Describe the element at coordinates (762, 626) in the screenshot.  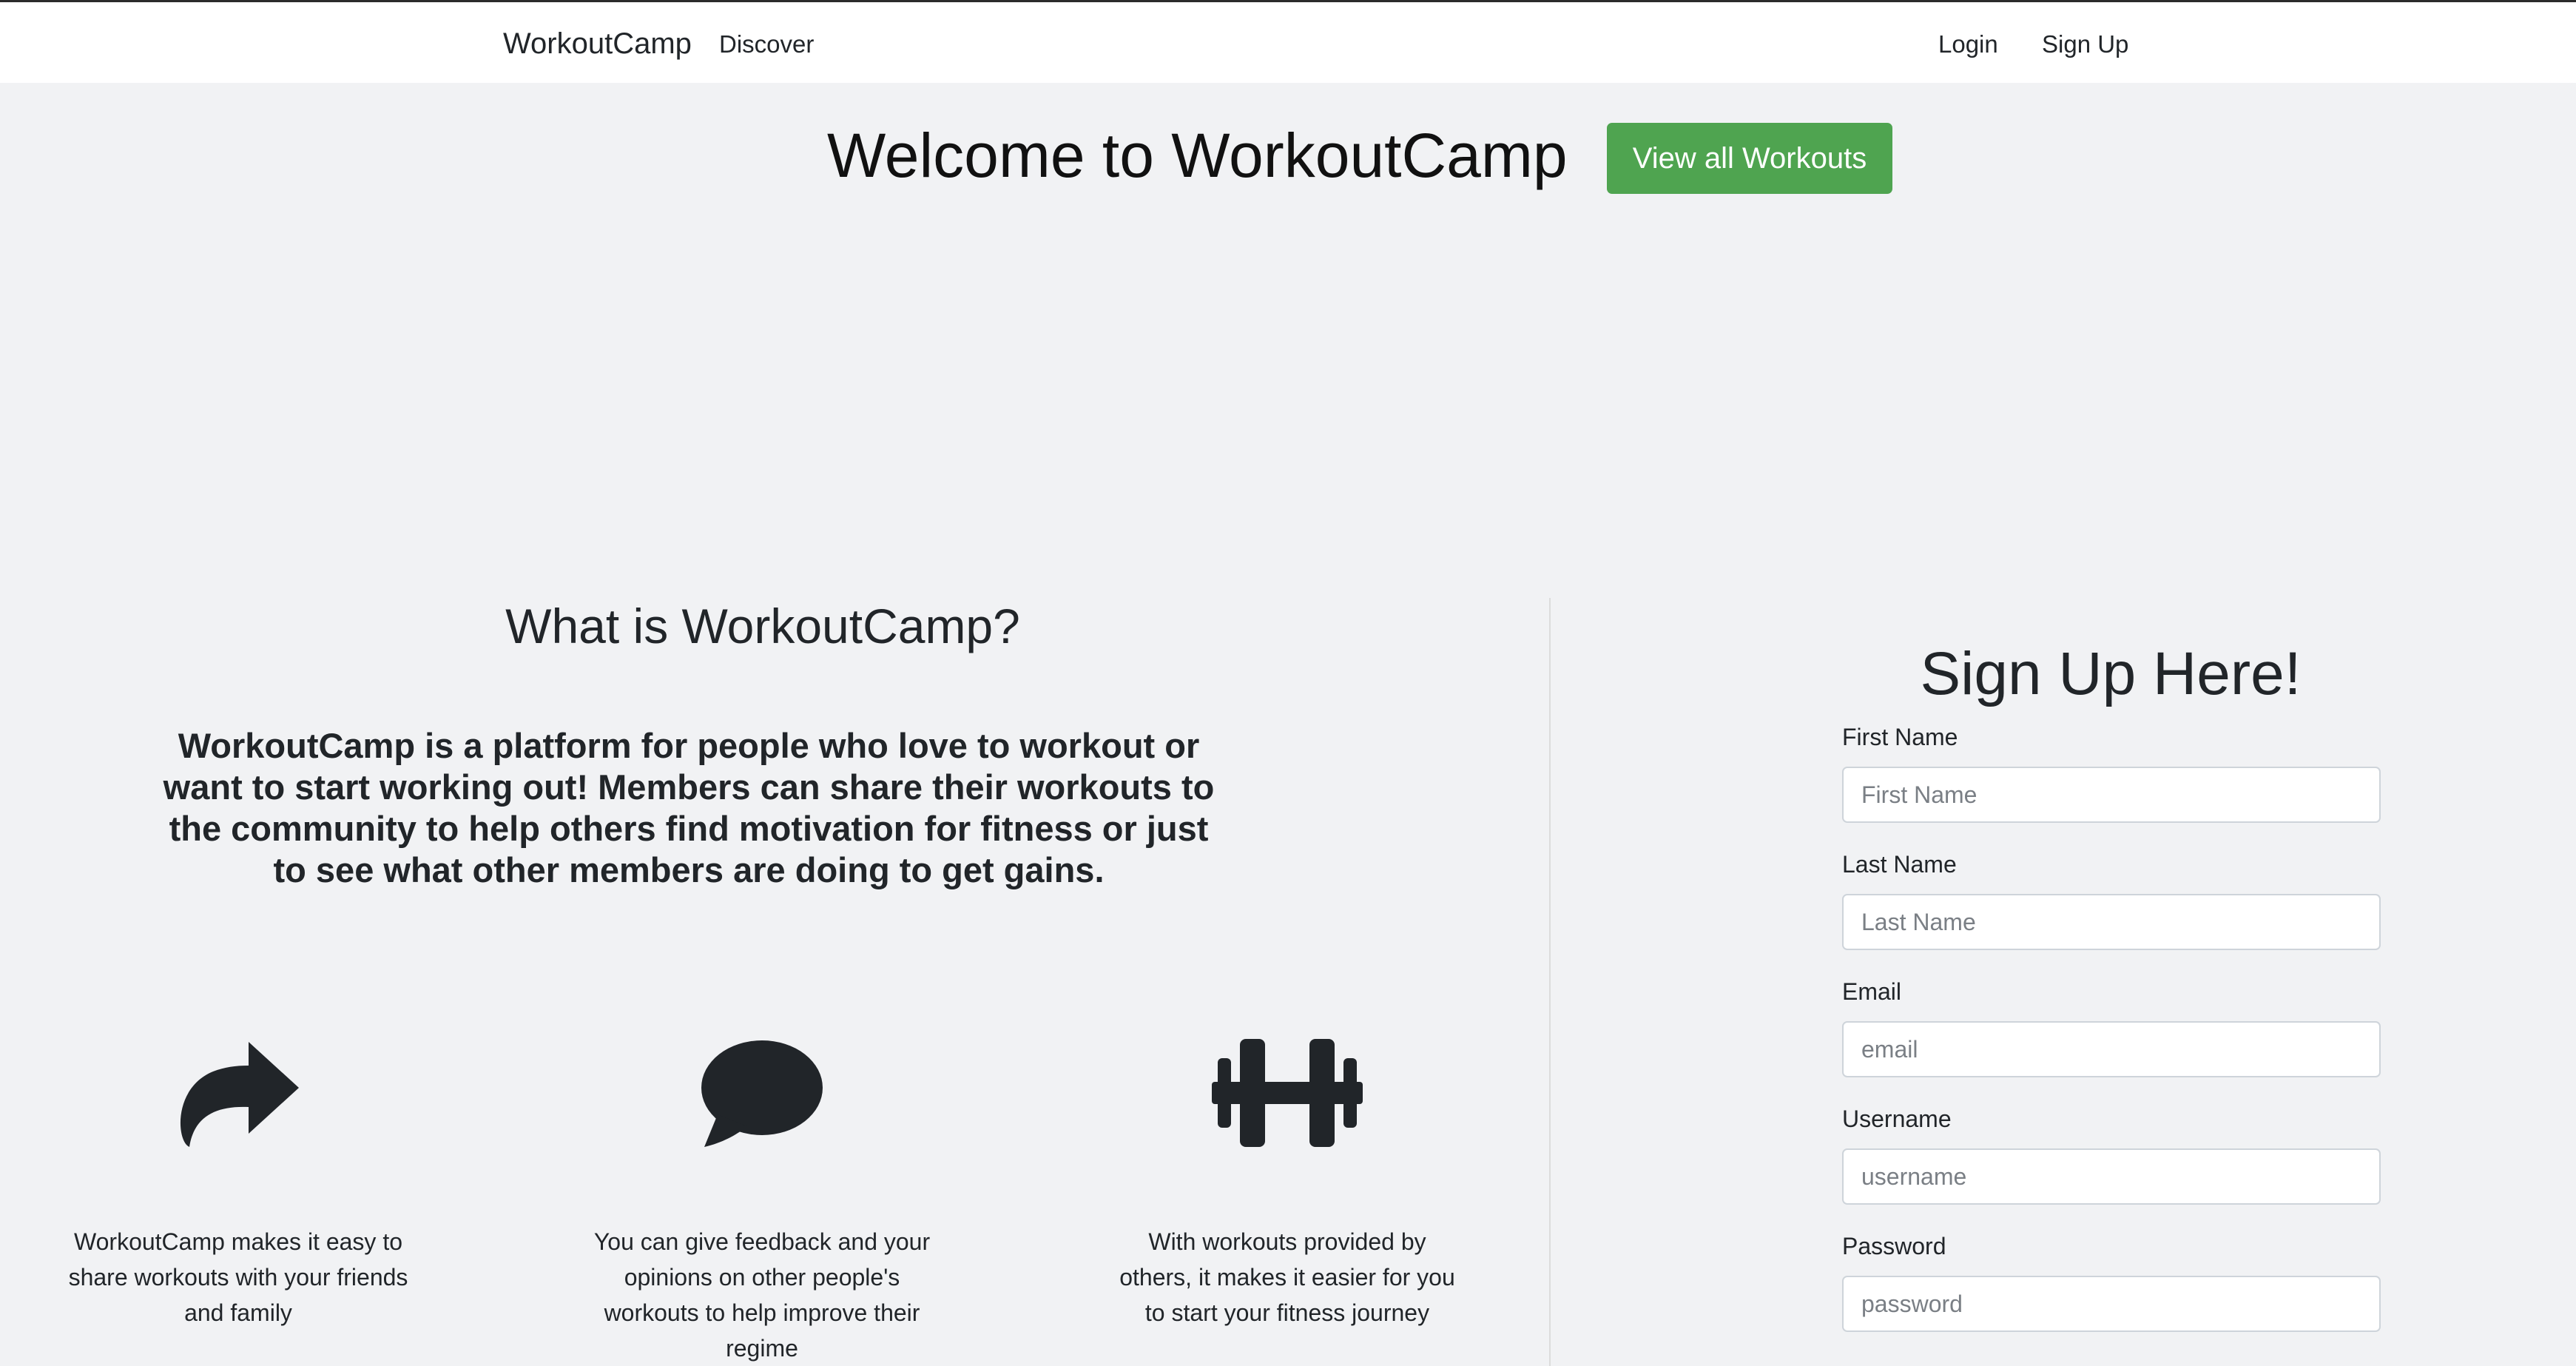
I see `about-title: What is WorkoutCamp?` at that location.